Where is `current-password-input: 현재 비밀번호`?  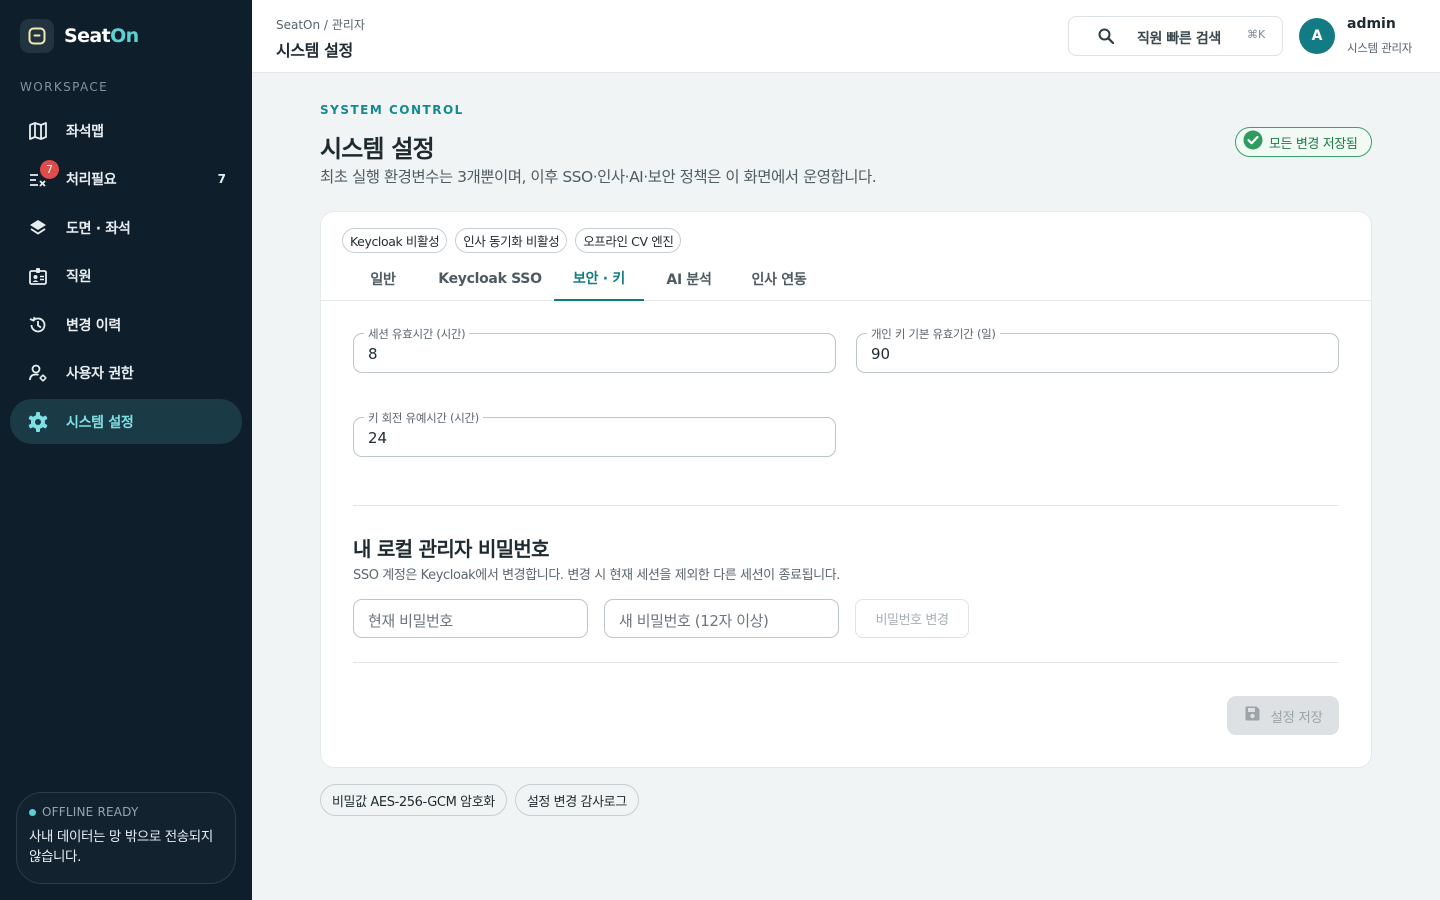 current-password-input: 현재 비밀번호 is located at coordinates (470, 618).